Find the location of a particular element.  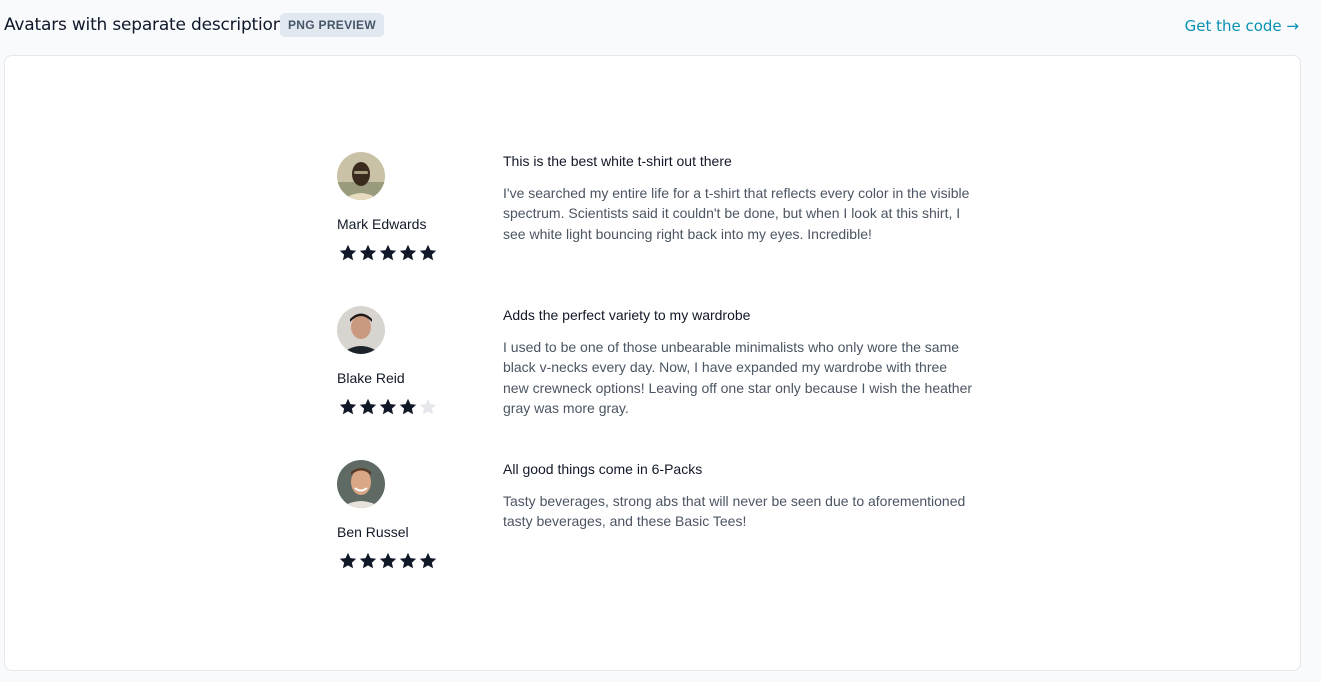

review-headline: This is the best white t-shirt out there is located at coordinates (617, 161).